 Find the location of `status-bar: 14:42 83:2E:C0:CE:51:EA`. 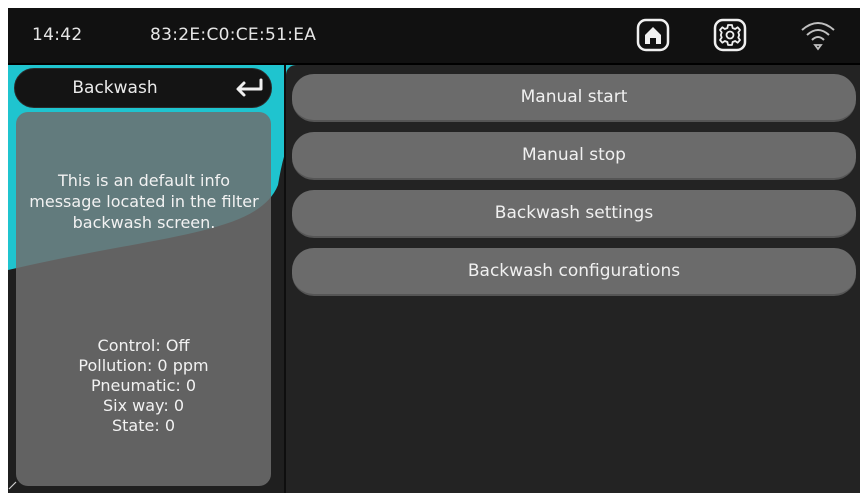

status-bar: 14:42 83:2E:C0:CE:51:EA is located at coordinates (434, 36).